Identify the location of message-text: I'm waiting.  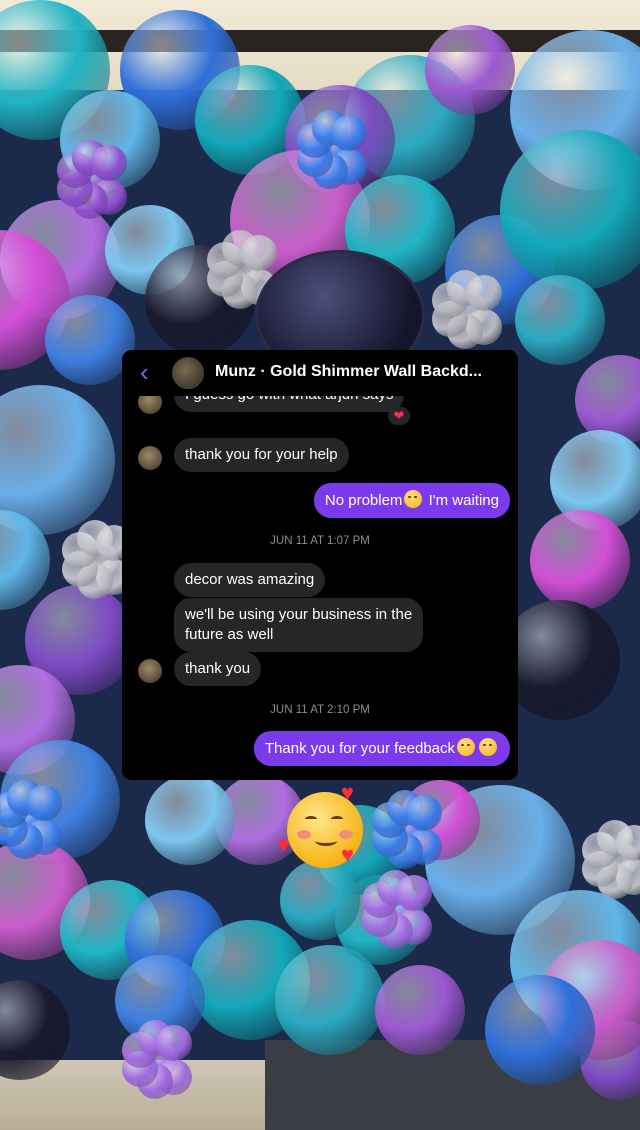
(461, 500).